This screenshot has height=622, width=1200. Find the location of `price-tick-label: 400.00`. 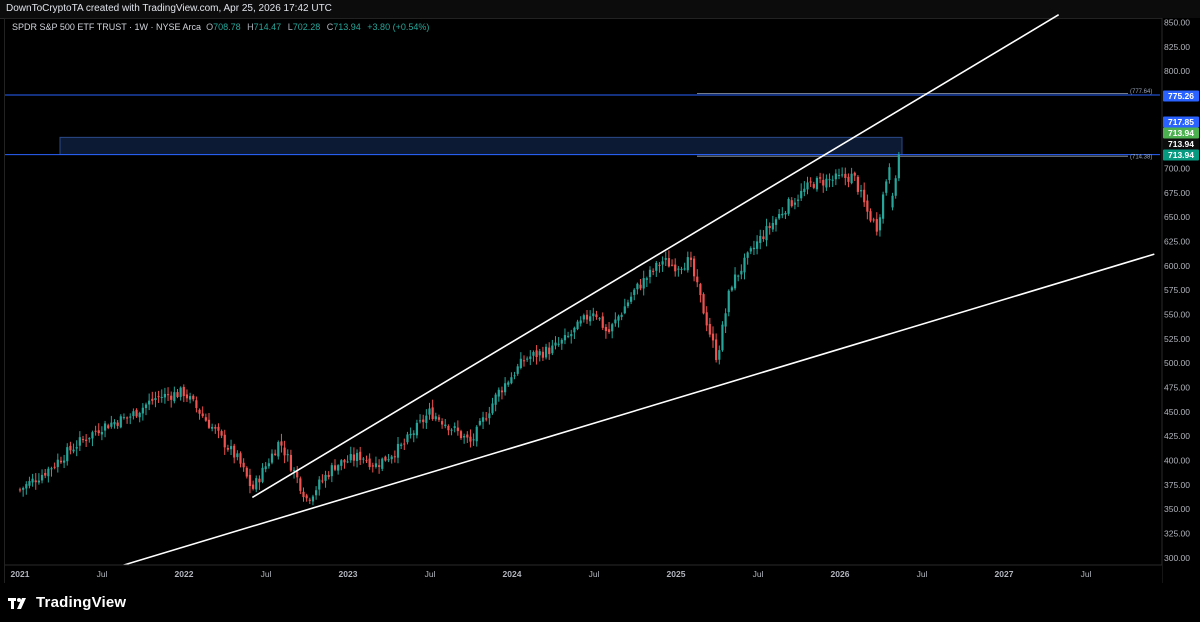

price-tick-label: 400.00 is located at coordinates (1177, 460).